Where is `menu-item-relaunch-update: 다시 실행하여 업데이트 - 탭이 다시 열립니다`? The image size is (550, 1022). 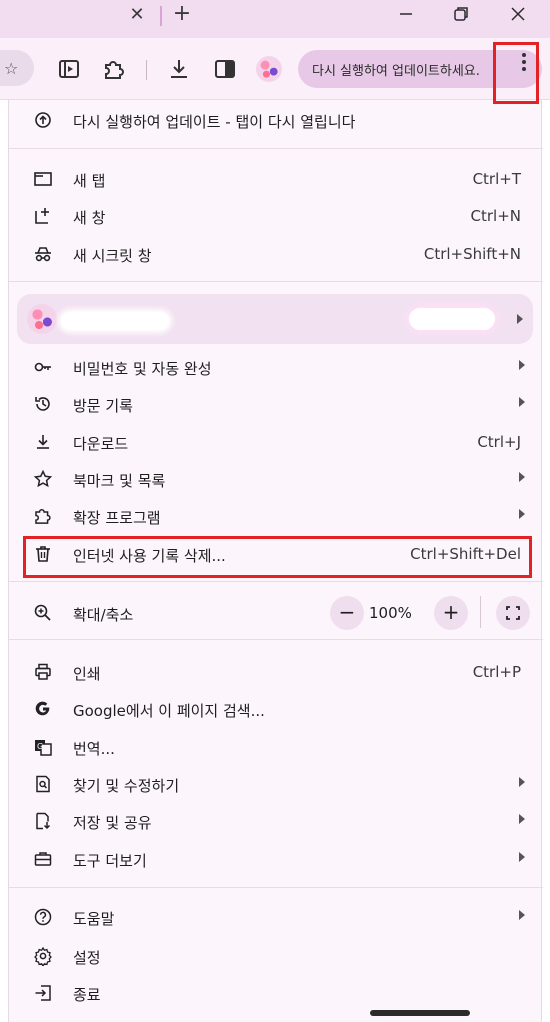
menu-item-relaunch-update: 다시 실행하여 업데이트 - 탭이 다시 열립니다 is located at coordinates (276, 120).